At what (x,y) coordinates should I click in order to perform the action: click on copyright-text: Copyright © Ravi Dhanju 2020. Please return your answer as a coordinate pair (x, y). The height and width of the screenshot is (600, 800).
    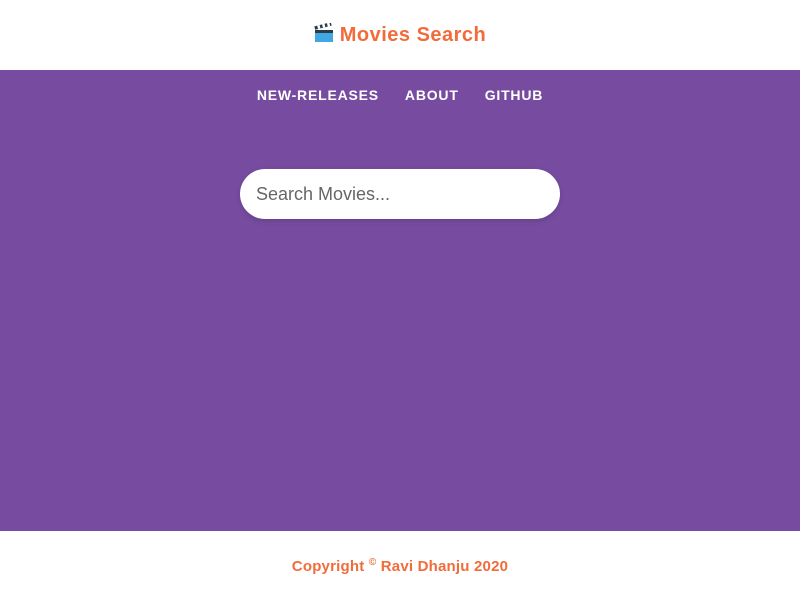
    Looking at the image, I should click on (400, 566).